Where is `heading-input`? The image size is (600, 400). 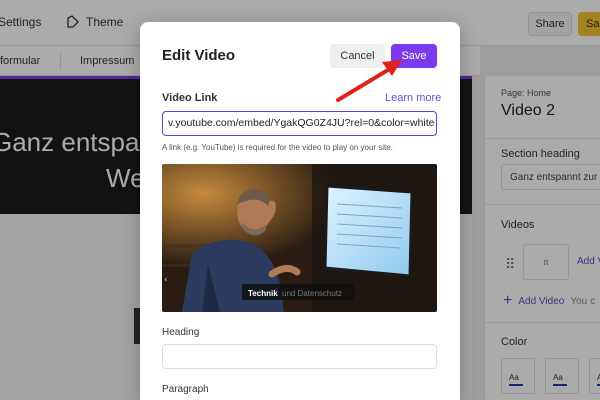
heading-input is located at coordinates (299, 356).